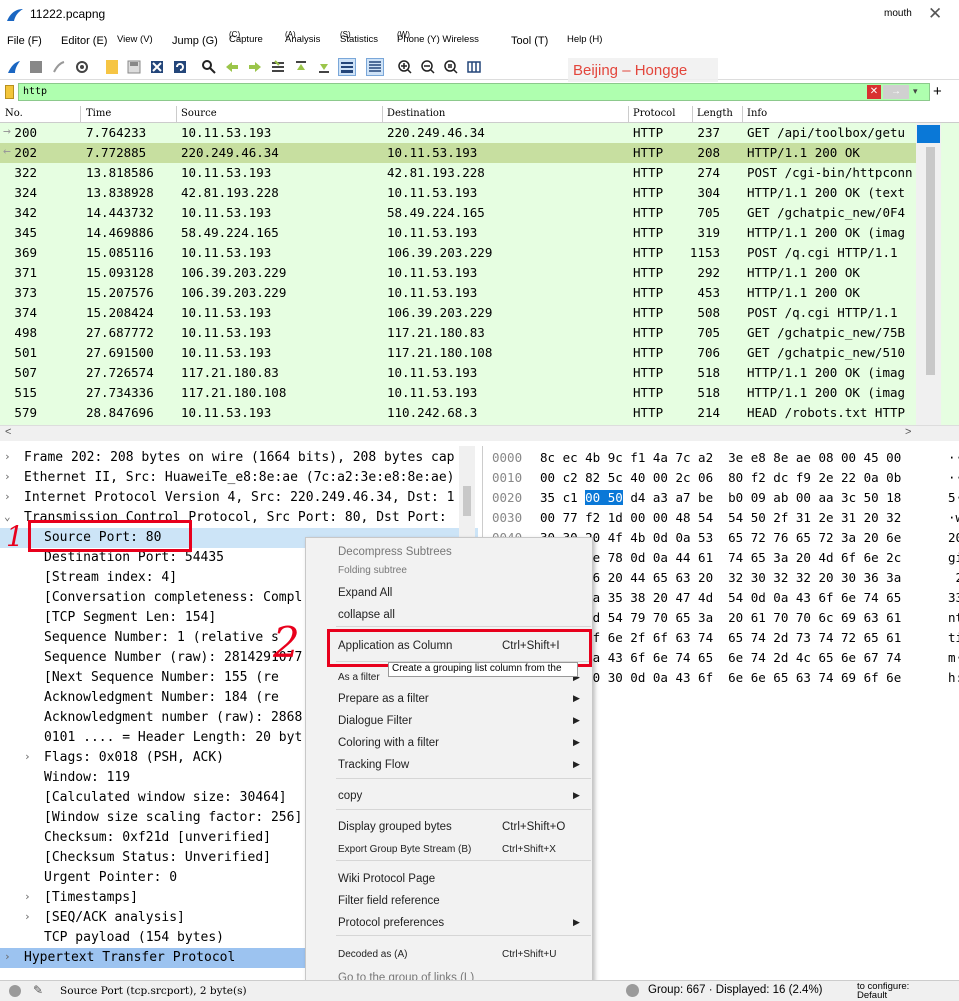 The image size is (959, 1001). What do you see at coordinates (134, 67) in the screenshot?
I see `save-file-icon` at bounding box center [134, 67].